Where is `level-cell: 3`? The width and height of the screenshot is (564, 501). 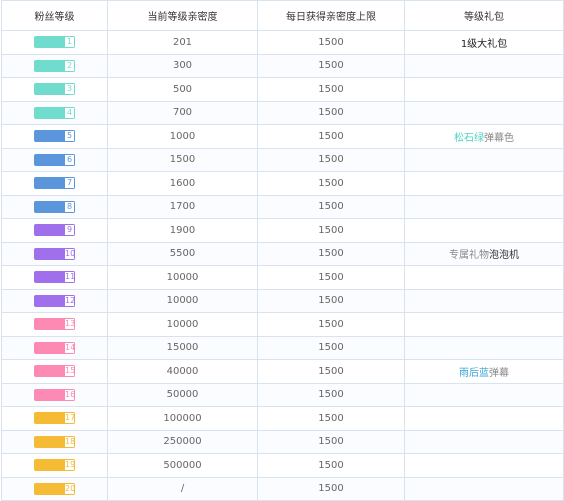
level-cell: 3 is located at coordinates (54, 89).